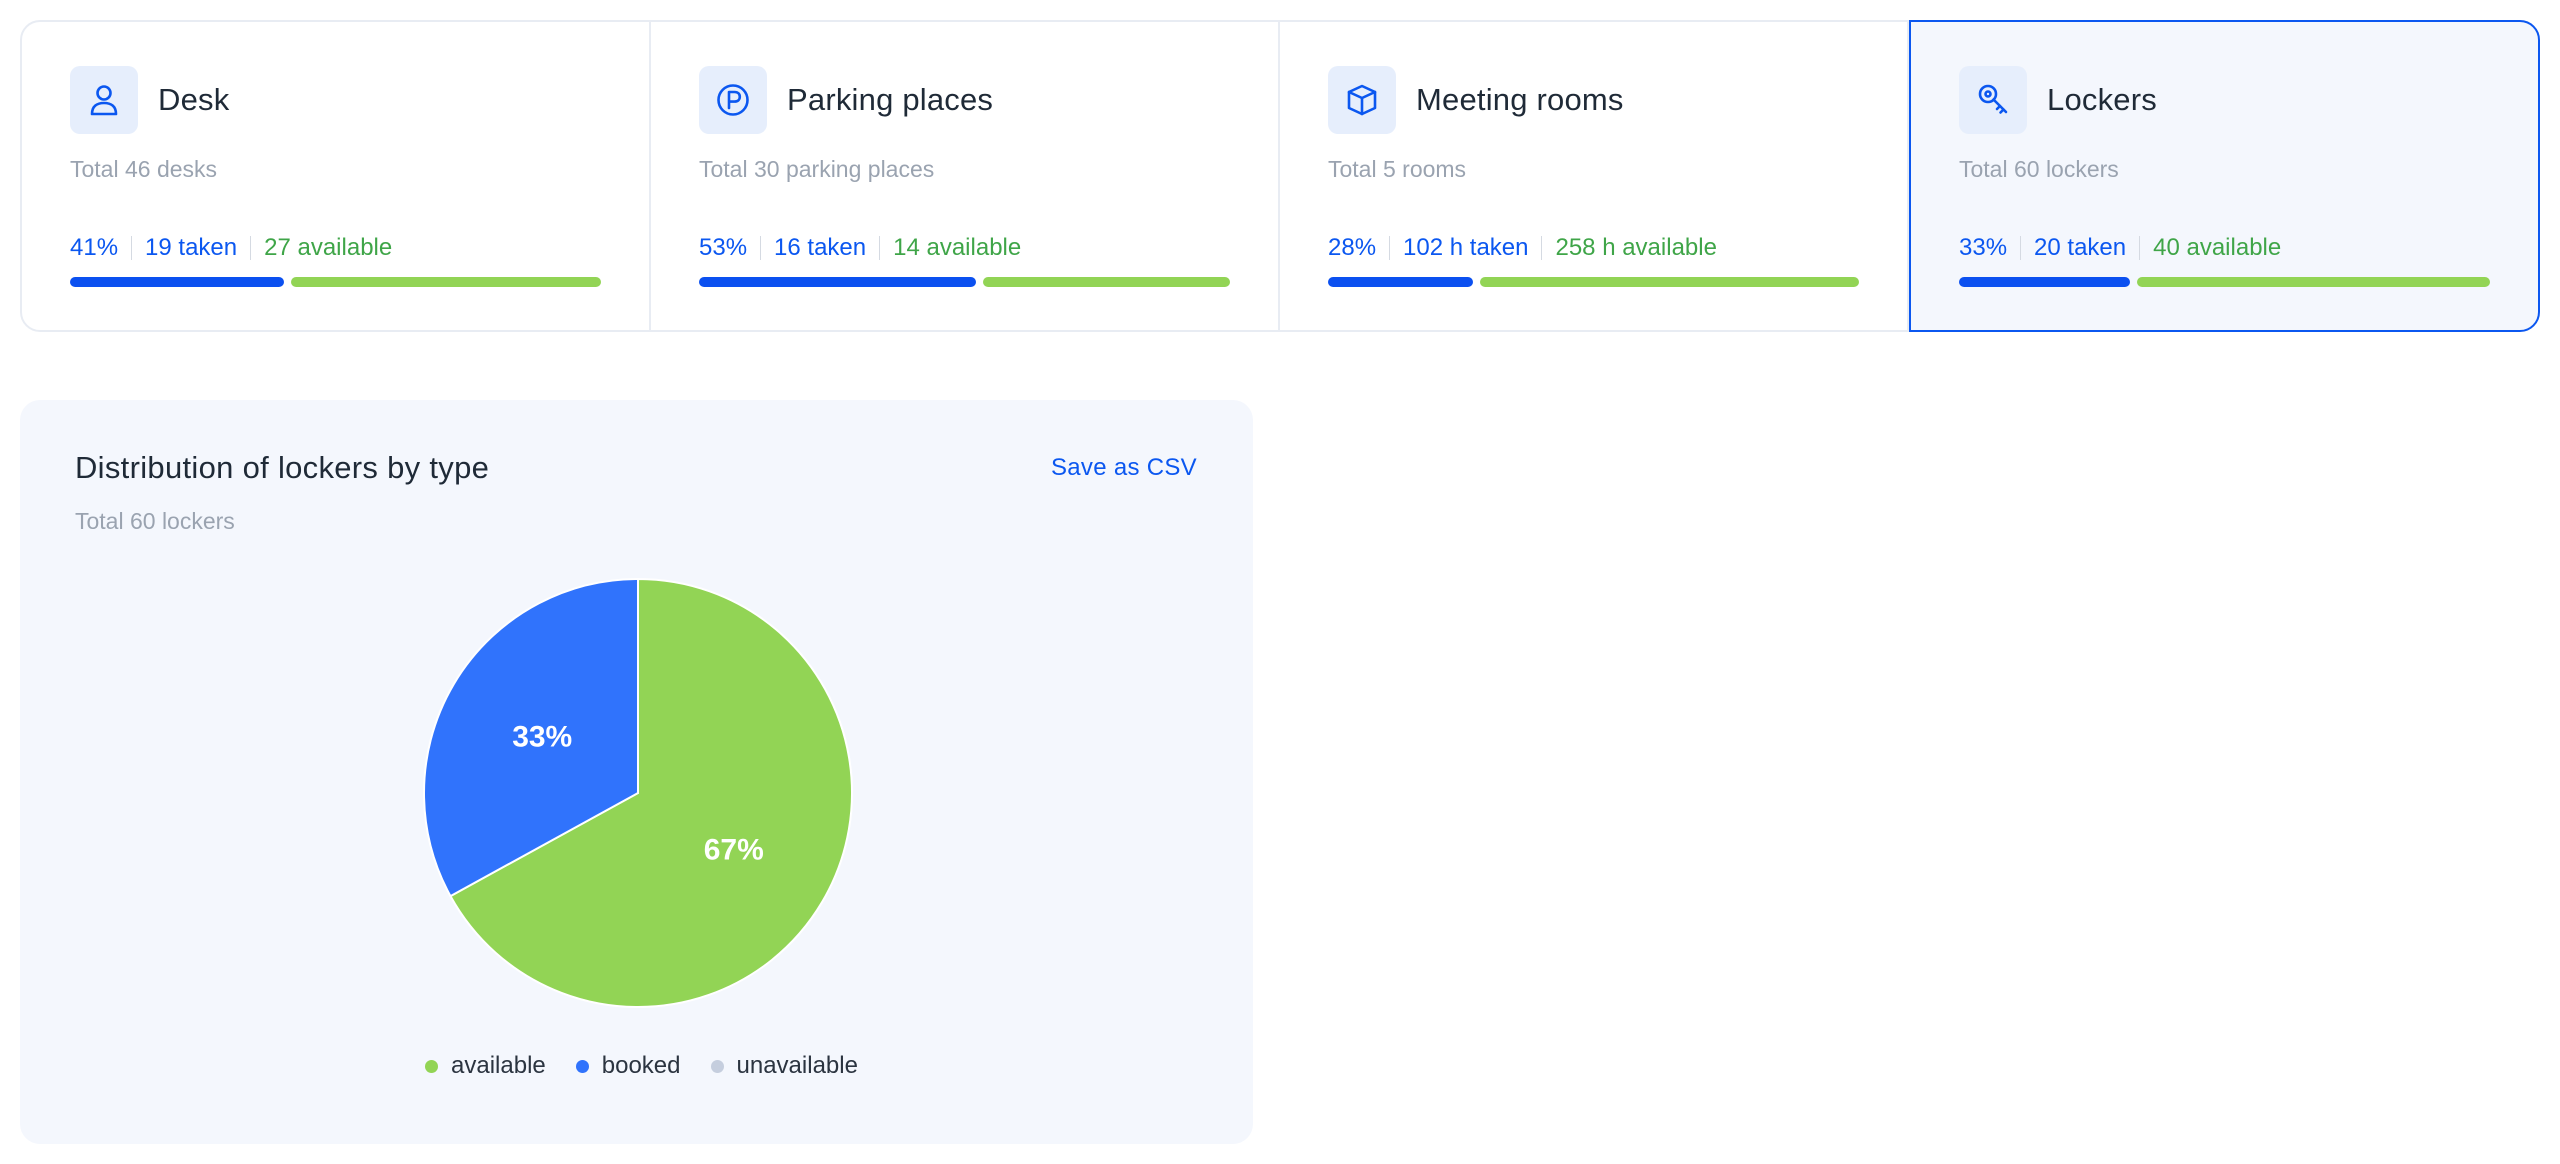  What do you see at coordinates (734, 850) in the screenshot?
I see `slice-label-available: 67%` at bounding box center [734, 850].